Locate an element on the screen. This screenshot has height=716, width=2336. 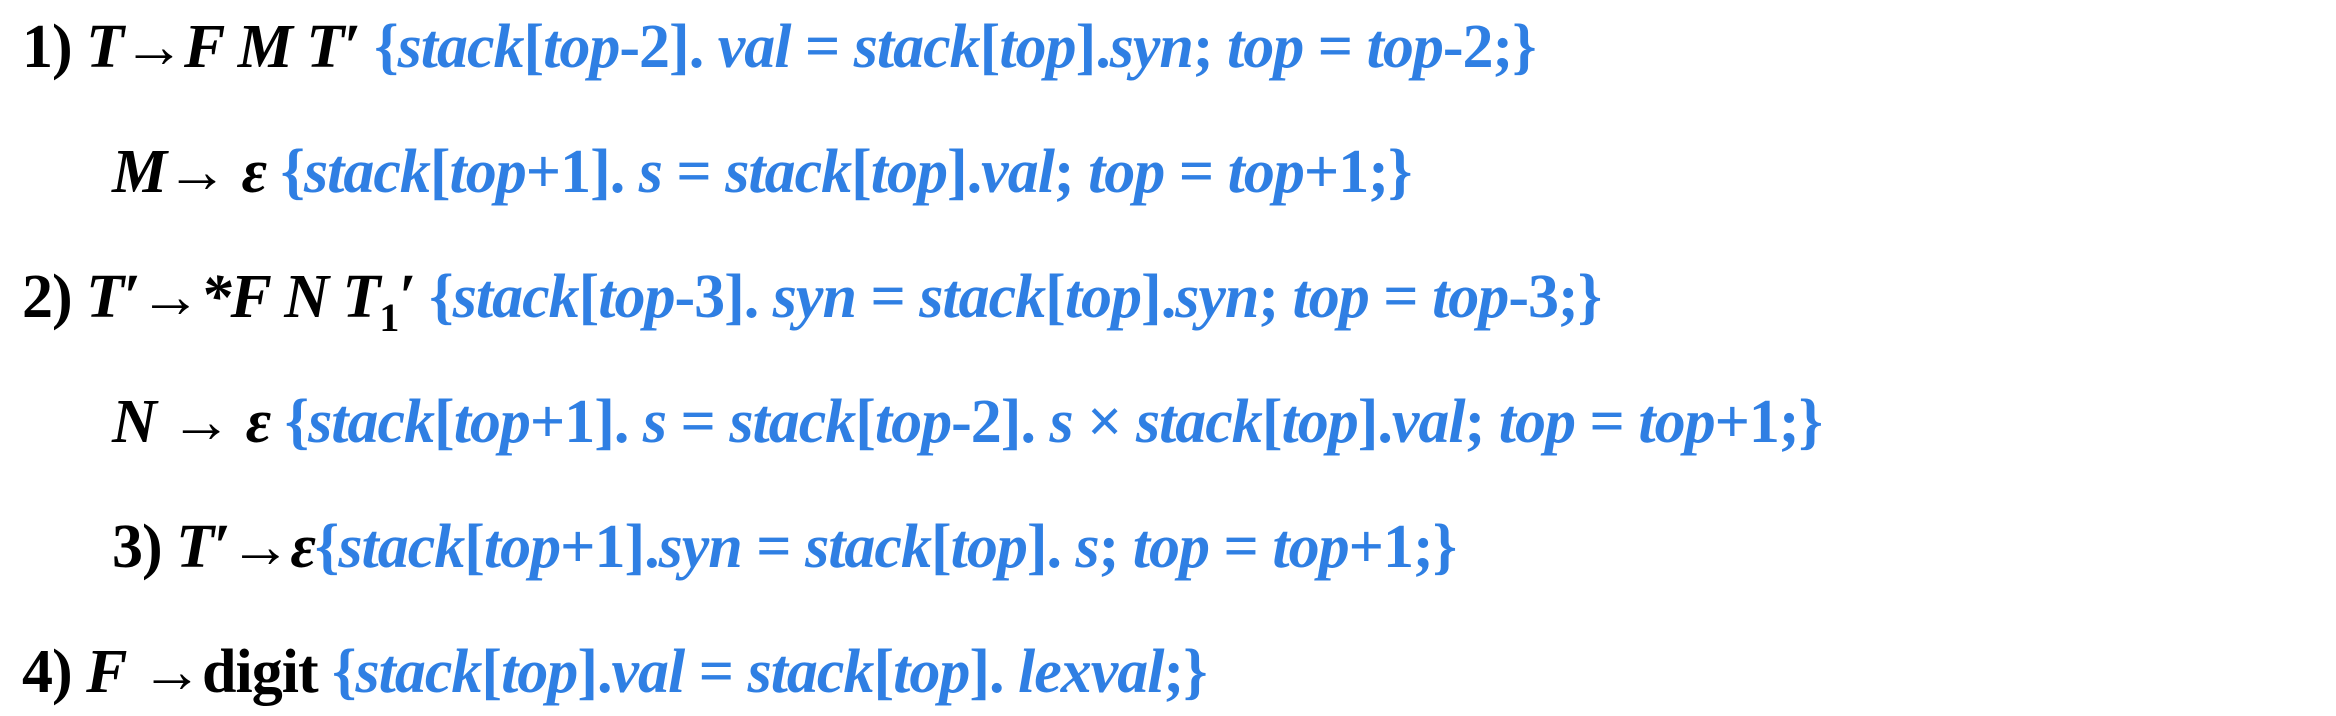
rule-2n-arrow: → is located at coordinates (200, 422).